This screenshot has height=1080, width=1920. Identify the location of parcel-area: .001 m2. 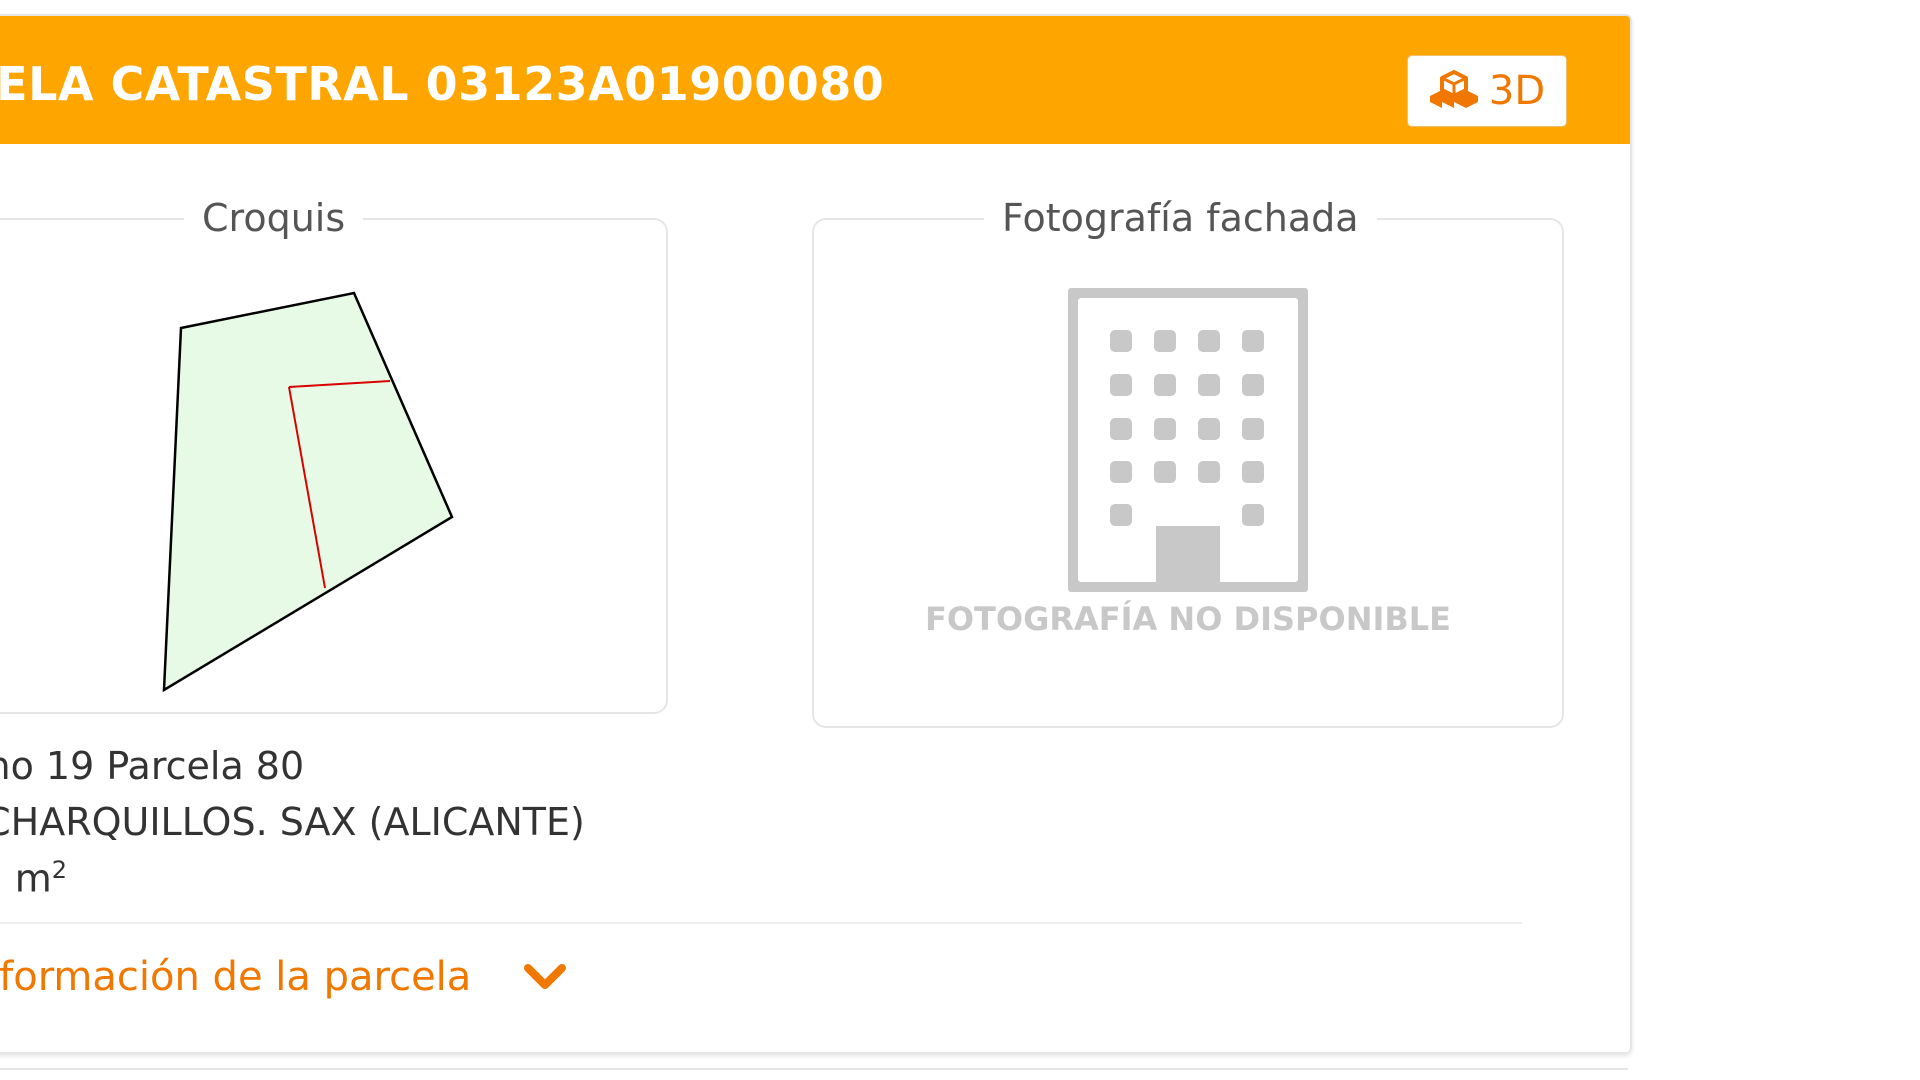
(33, 878).